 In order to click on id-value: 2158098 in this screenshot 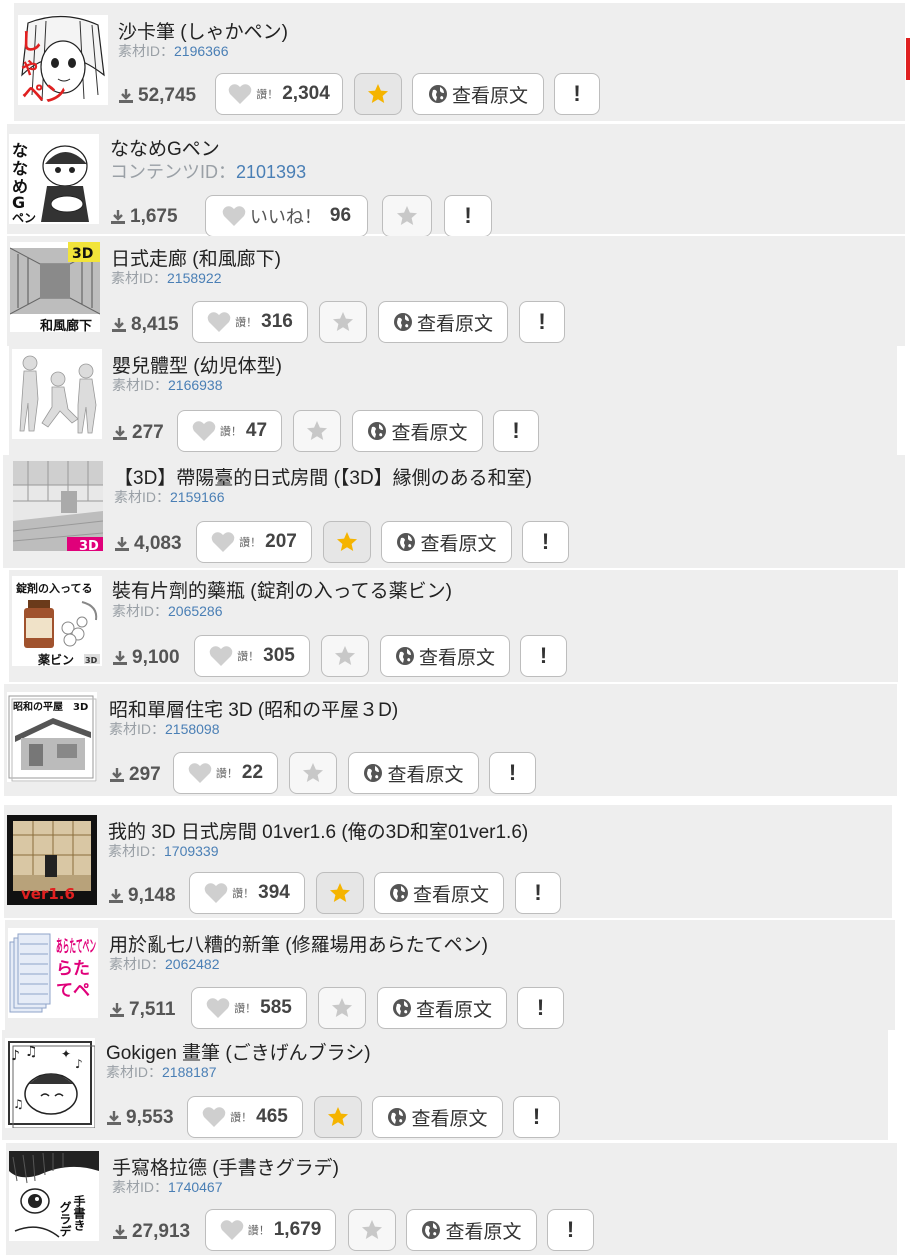, I will do `click(192, 729)`.